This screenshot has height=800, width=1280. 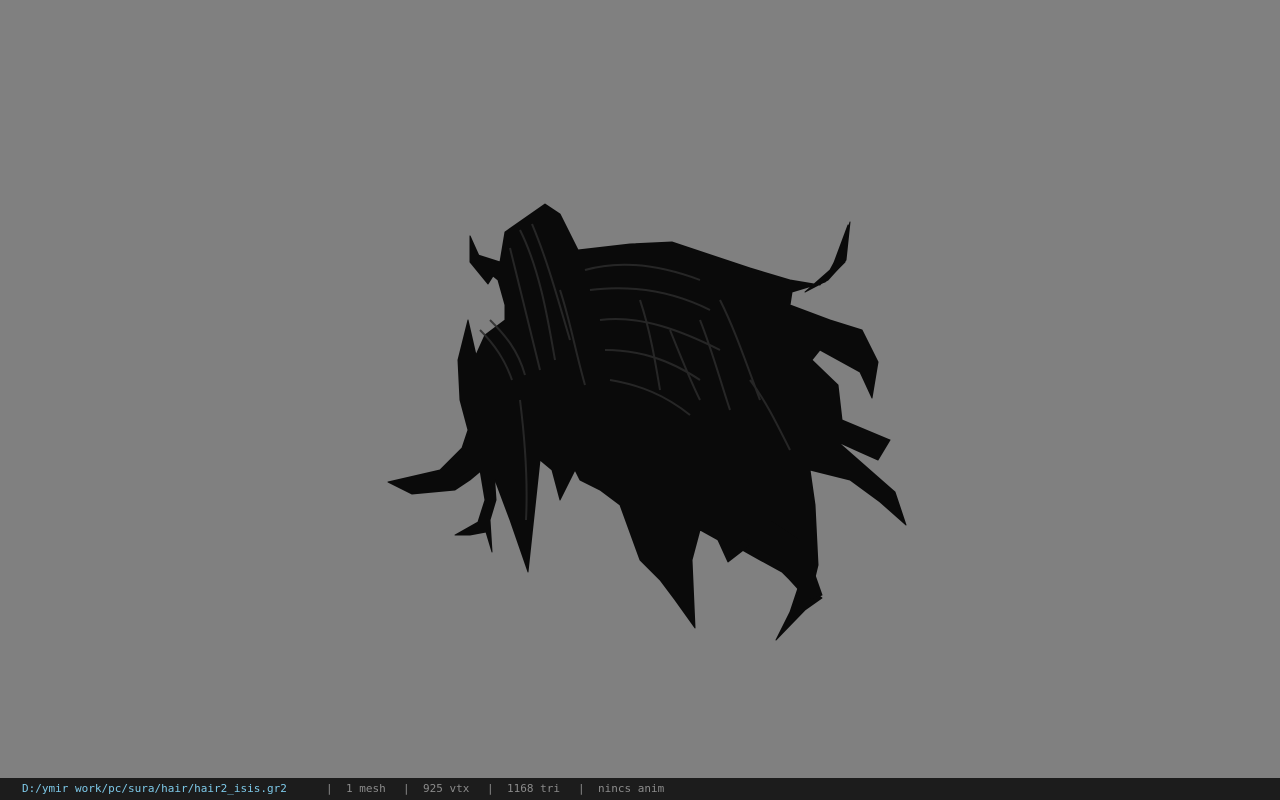 What do you see at coordinates (154, 788) in the screenshot?
I see `file-path: D:/ymir work/pc/sura/hair/hair2_isis.gr2` at bounding box center [154, 788].